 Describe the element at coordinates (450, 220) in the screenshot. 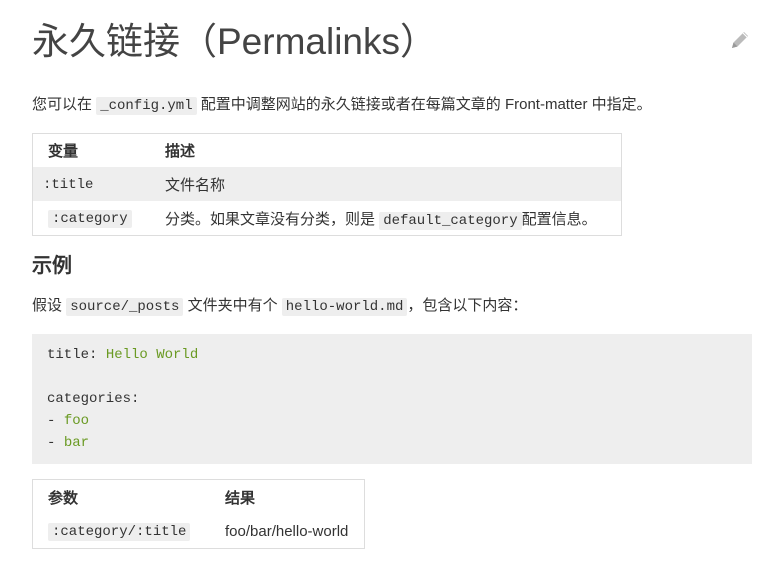

I see `default-category-code: default_category` at that location.